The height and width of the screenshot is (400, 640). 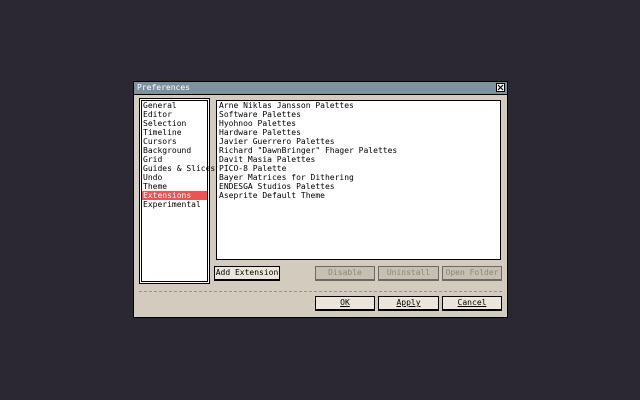 I want to click on section-item-experimental: Experimental, so click(x=174, y=204).